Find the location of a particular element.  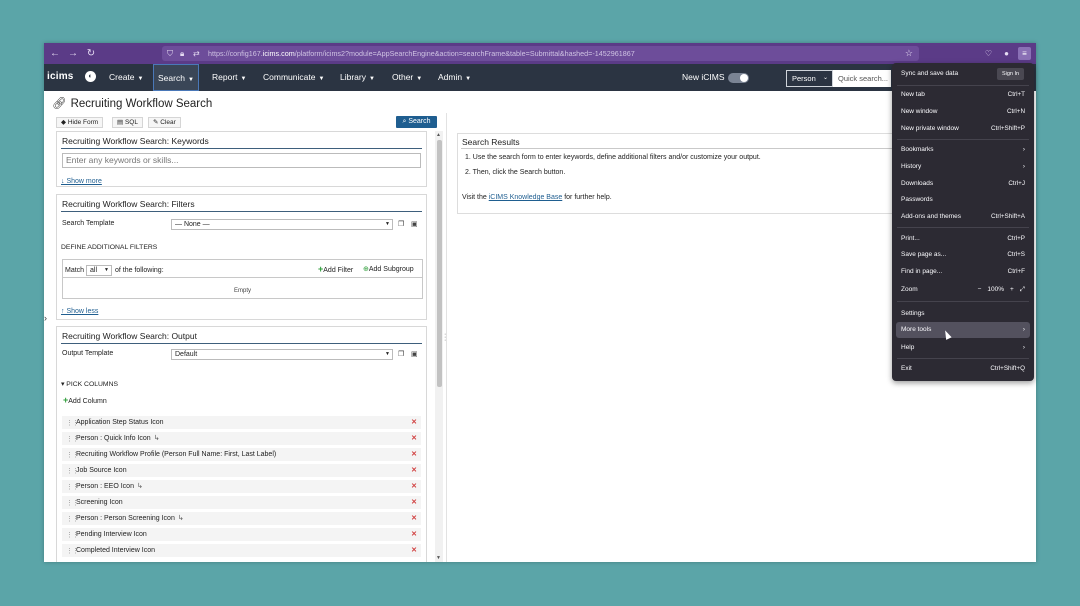

pocket-icon: ♡ is located at coordinates (988, 53).